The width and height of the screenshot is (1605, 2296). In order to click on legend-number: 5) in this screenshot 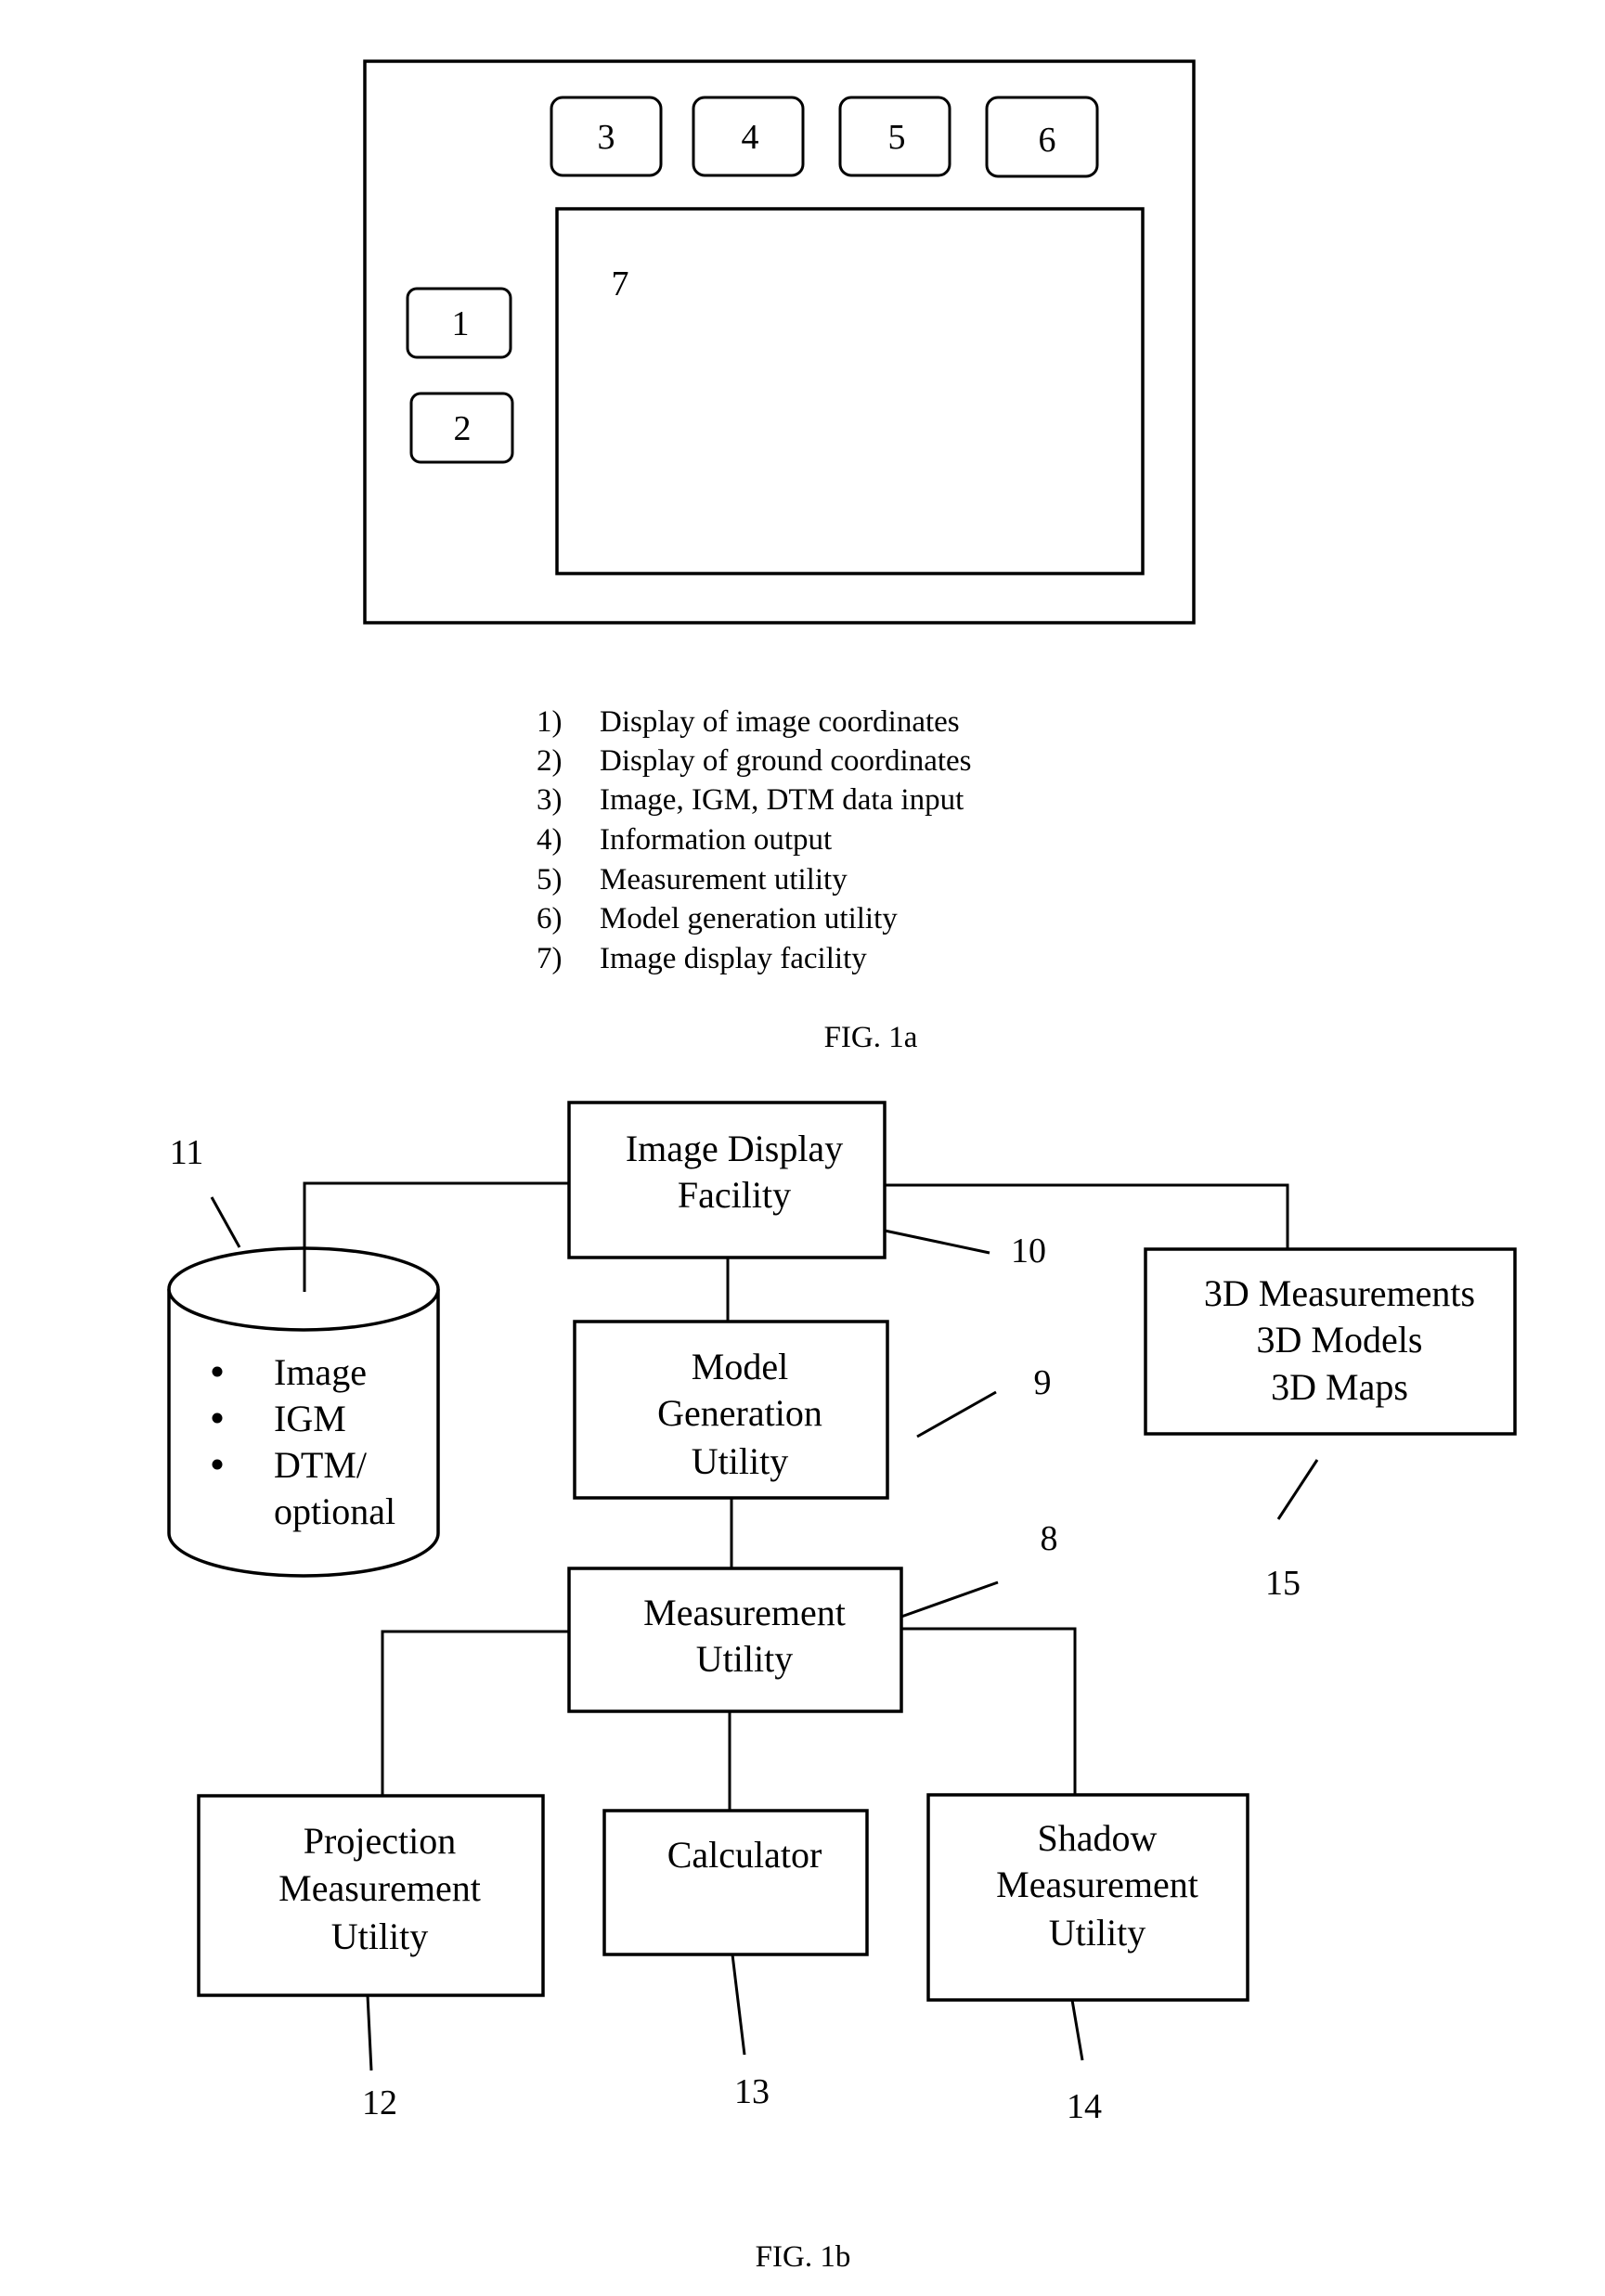, I will do `click(550, 879)`.